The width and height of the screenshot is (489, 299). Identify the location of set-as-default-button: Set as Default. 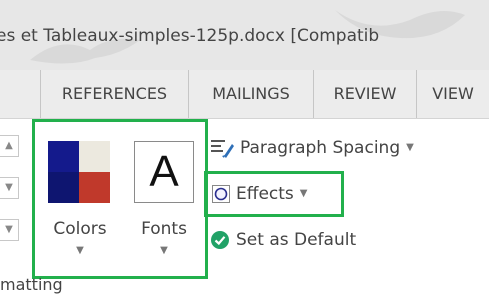
(283, 240).